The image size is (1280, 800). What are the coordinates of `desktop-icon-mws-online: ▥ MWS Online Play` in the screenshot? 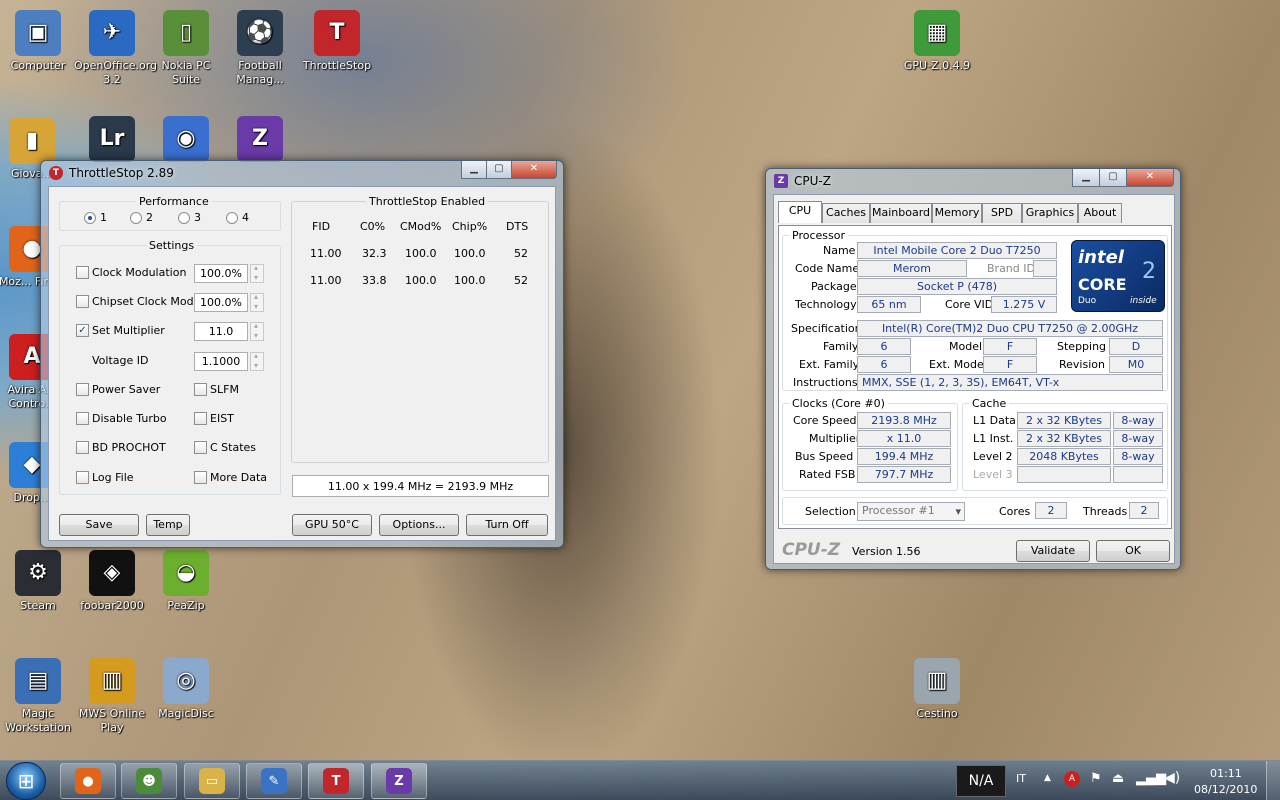 It's located at (112, 696).